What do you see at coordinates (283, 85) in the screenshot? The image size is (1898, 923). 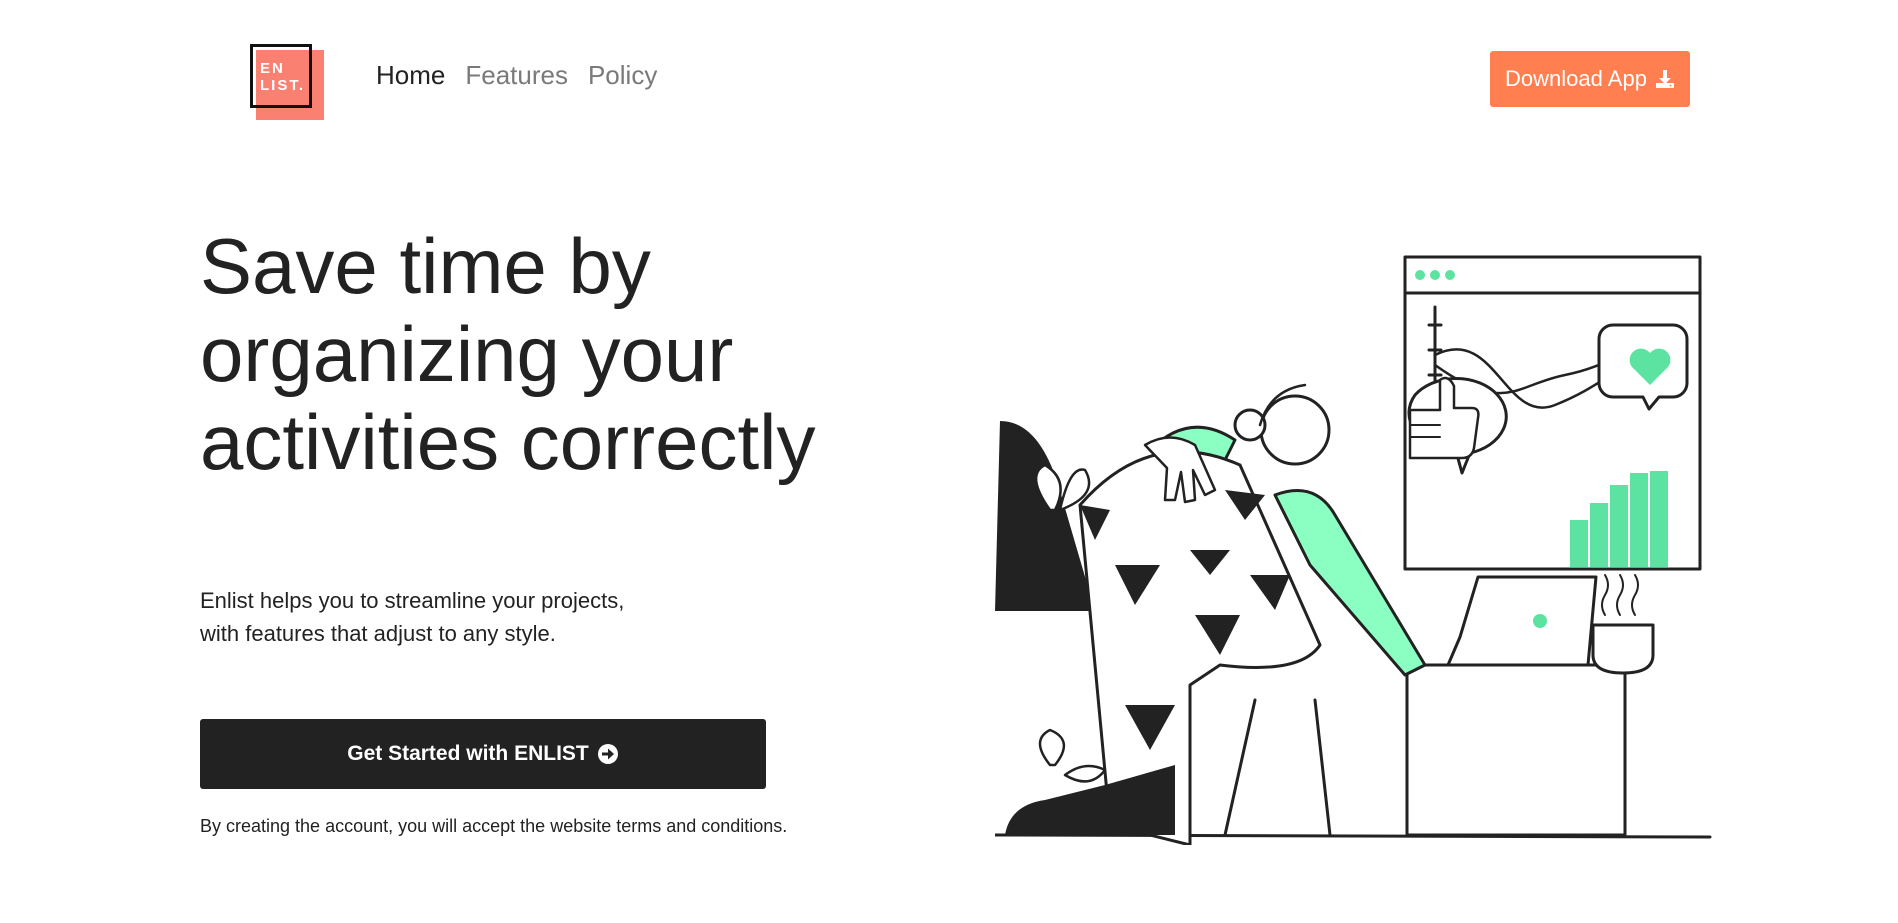 I see `logo-text-line2: LIST.` at bounding box center [283, 85].